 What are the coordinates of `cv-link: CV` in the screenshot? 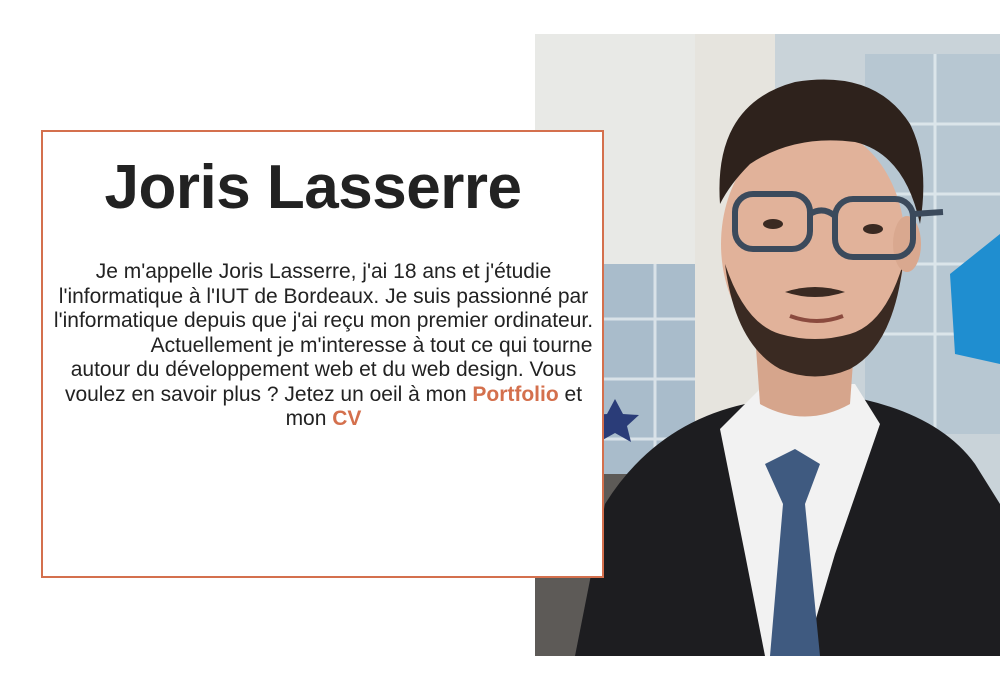 It's located at (346, 418).